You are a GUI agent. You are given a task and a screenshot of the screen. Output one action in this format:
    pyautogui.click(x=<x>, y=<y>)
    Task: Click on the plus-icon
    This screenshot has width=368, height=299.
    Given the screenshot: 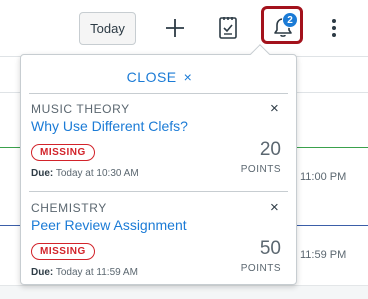 What is the action you would take?
    pyautogui.click(x=175, y=28)
    